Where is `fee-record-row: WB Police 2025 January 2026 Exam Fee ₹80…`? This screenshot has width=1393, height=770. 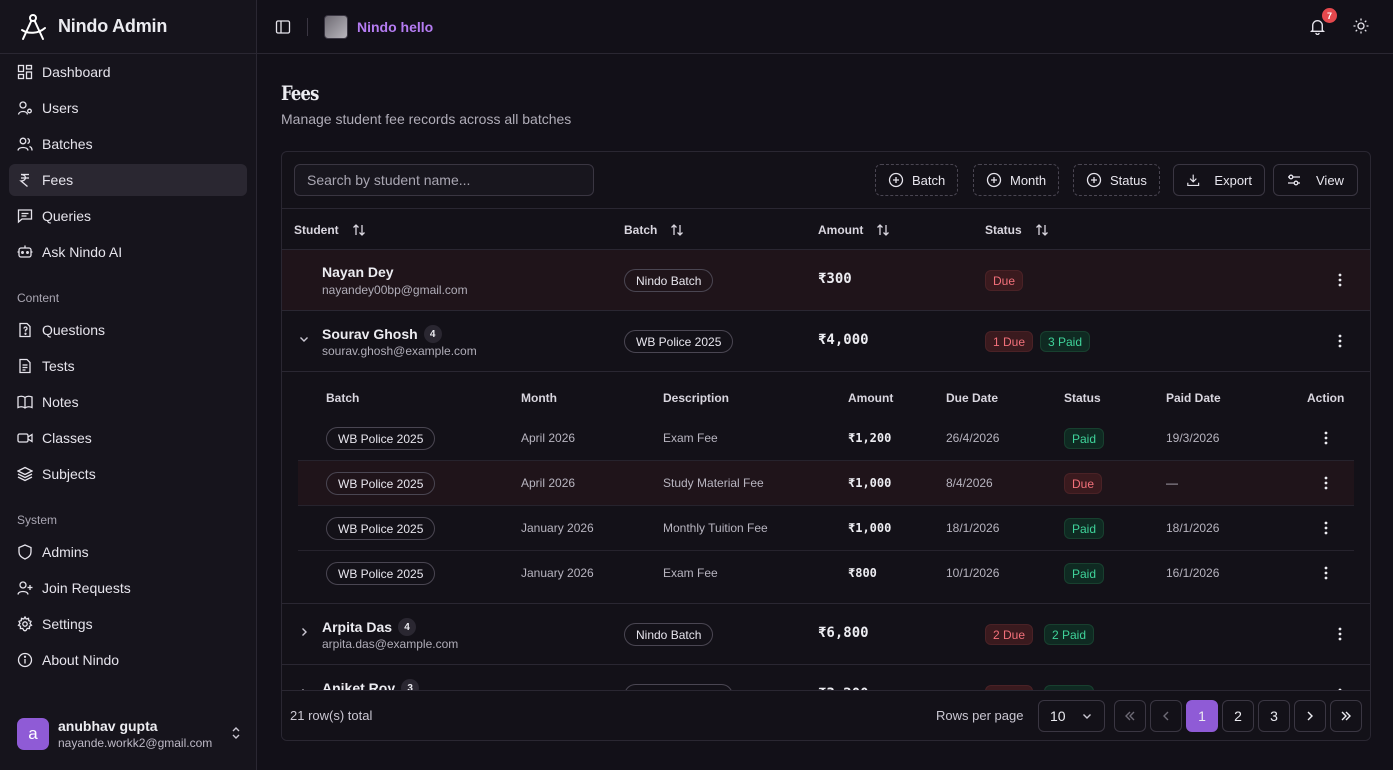
fee-record-row: WB Police 2025 January 2026 Exam Fee ₹80… is located at coordinates (826, 573).